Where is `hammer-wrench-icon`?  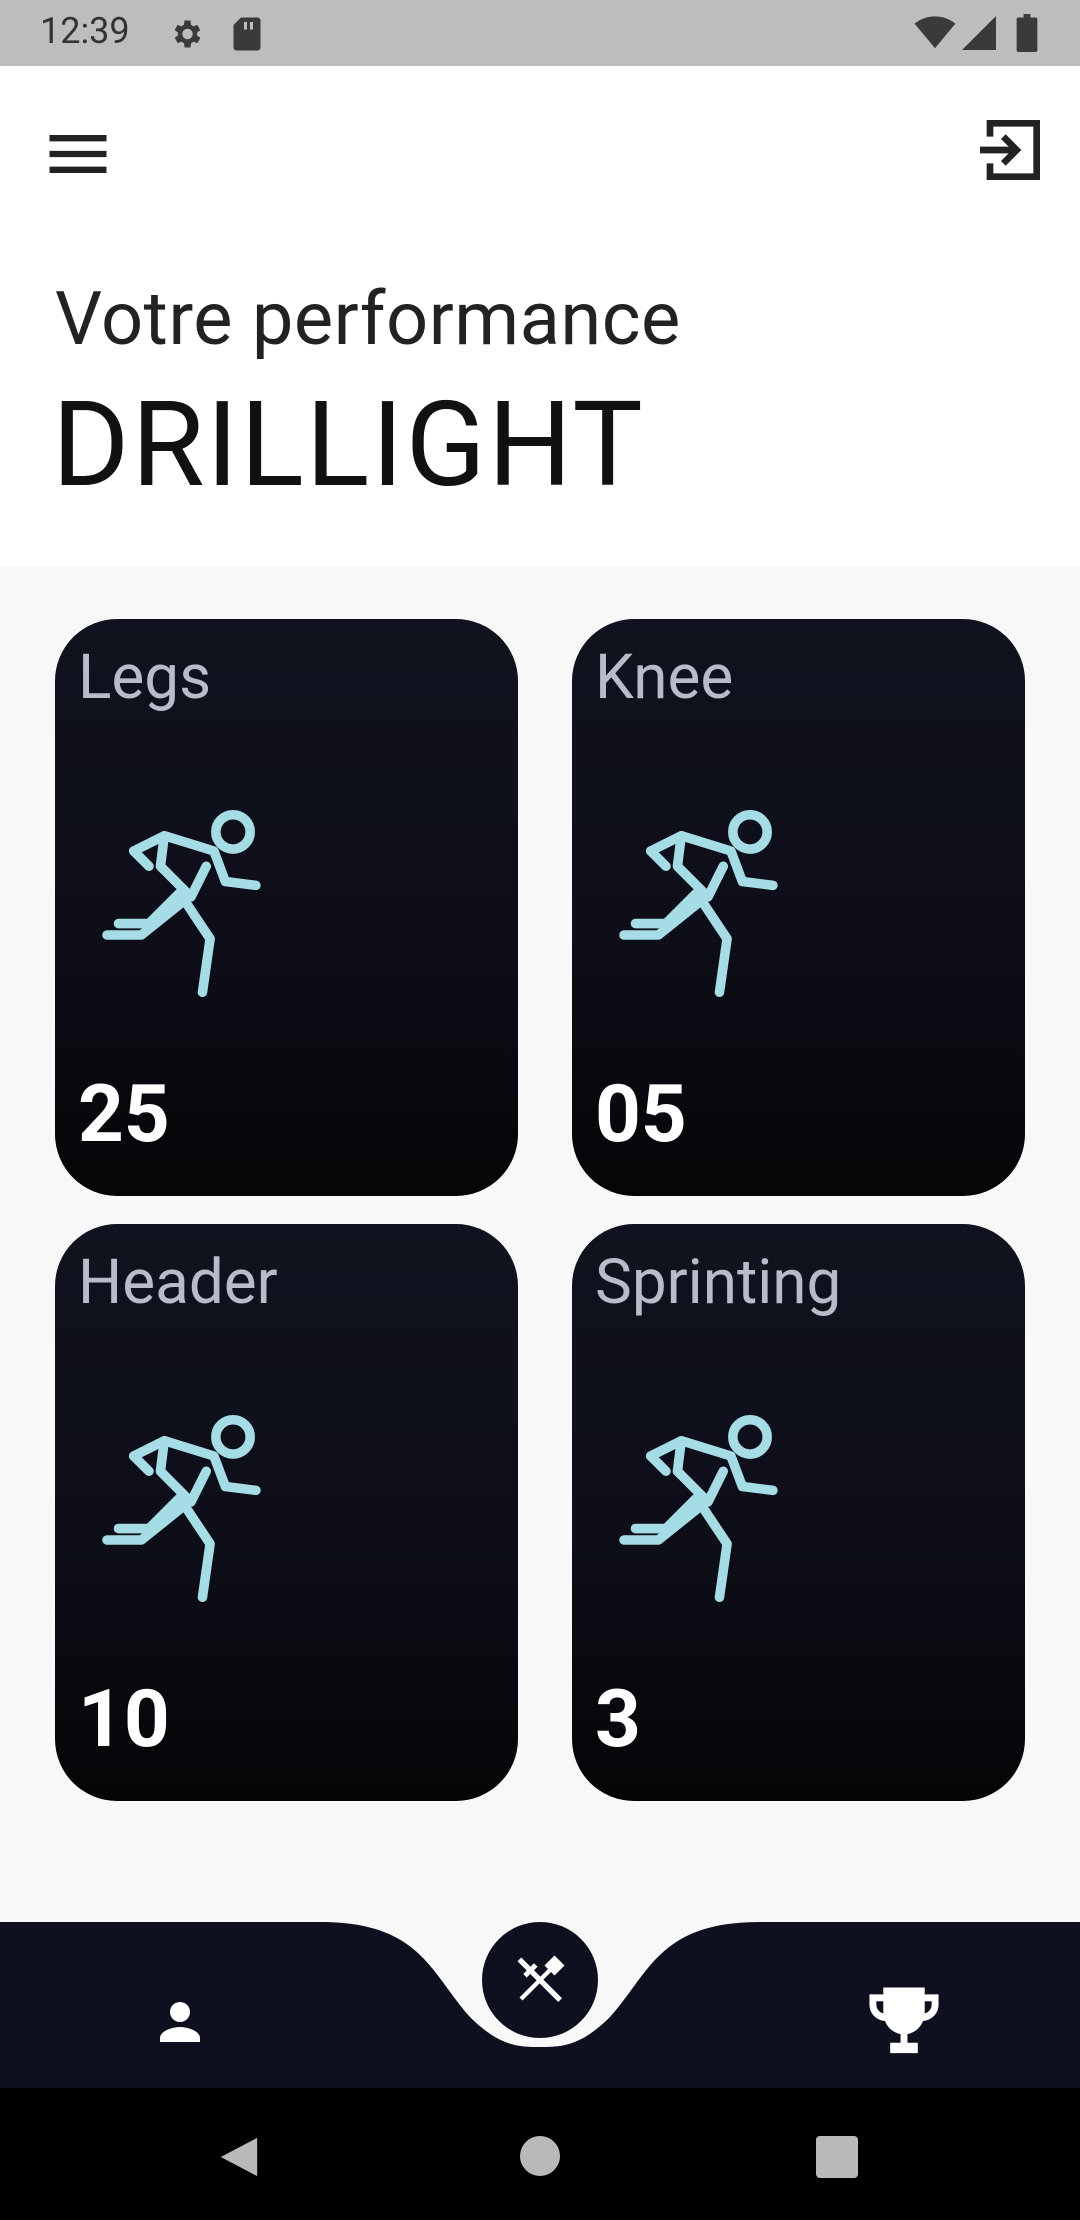
hammer-wrench-icon is located at coordinates (541, 1978).